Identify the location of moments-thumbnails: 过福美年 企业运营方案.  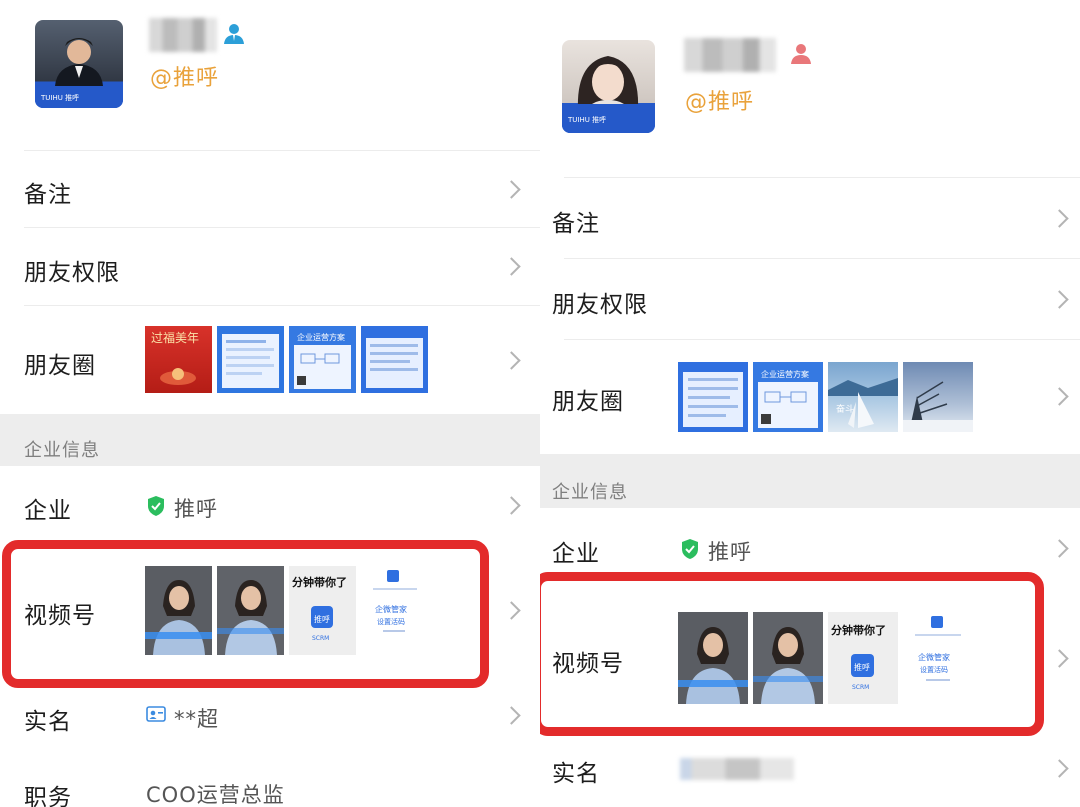
(286, 359).